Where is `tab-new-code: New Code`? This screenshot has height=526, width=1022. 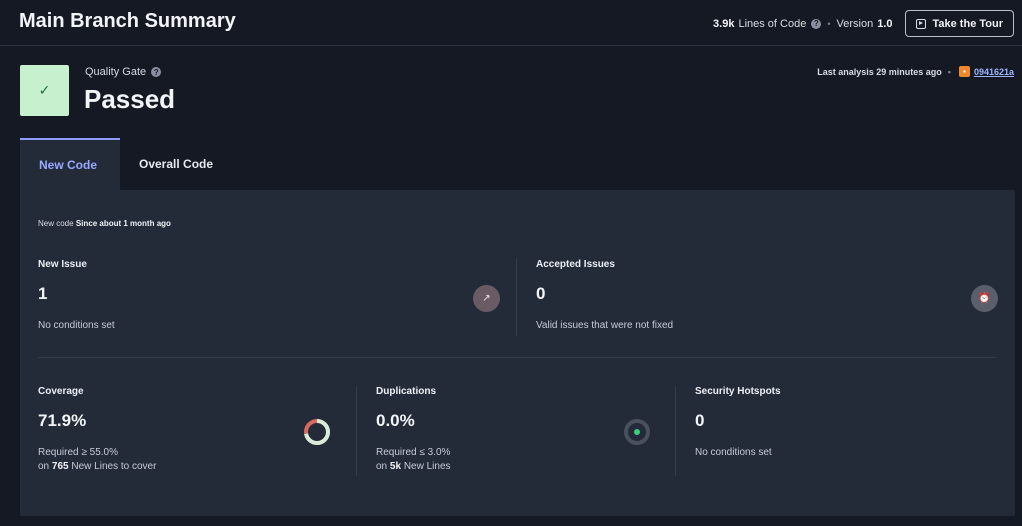
tab-new-code: New Code is located at coordinates (70, 164).